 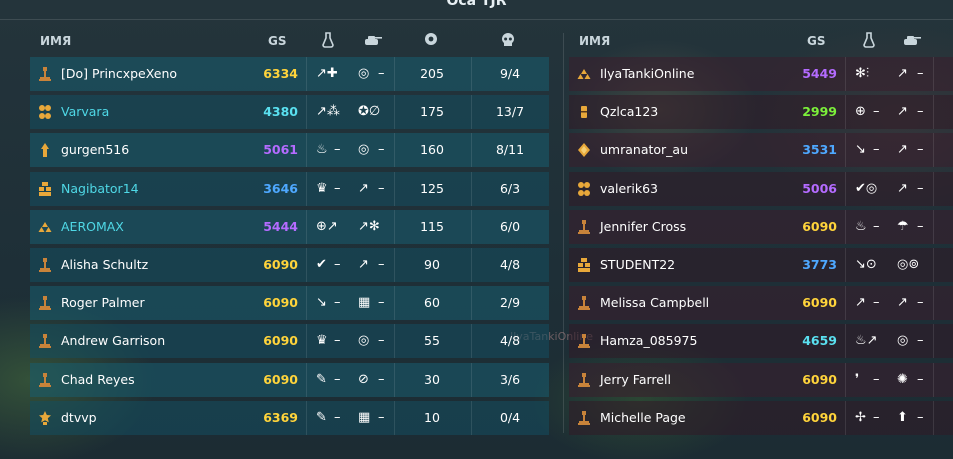 What do you see at coordinates (363, 379) in the screenshot?
I see `hull-augment-icons: ⊘` at bounding box center [363, 379].